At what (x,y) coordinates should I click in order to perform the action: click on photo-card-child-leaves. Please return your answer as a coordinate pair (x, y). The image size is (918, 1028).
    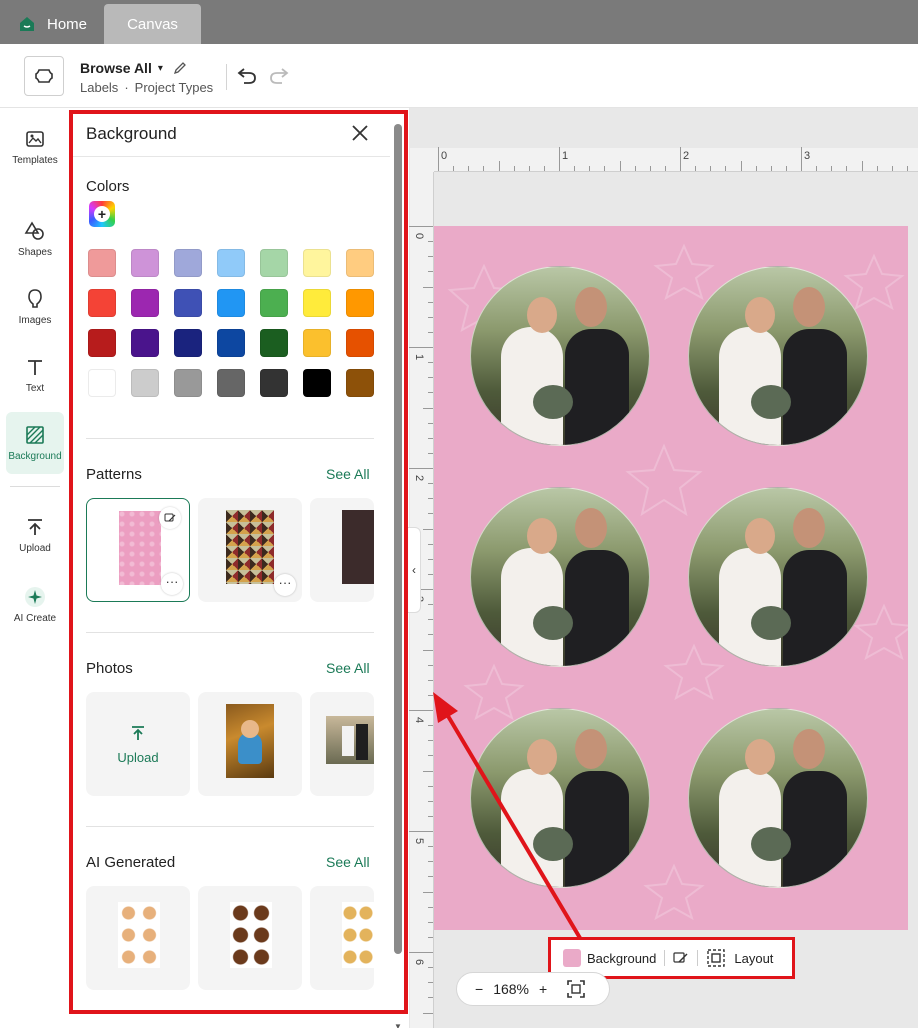
    Looking at the image, I should click on (250, 744).